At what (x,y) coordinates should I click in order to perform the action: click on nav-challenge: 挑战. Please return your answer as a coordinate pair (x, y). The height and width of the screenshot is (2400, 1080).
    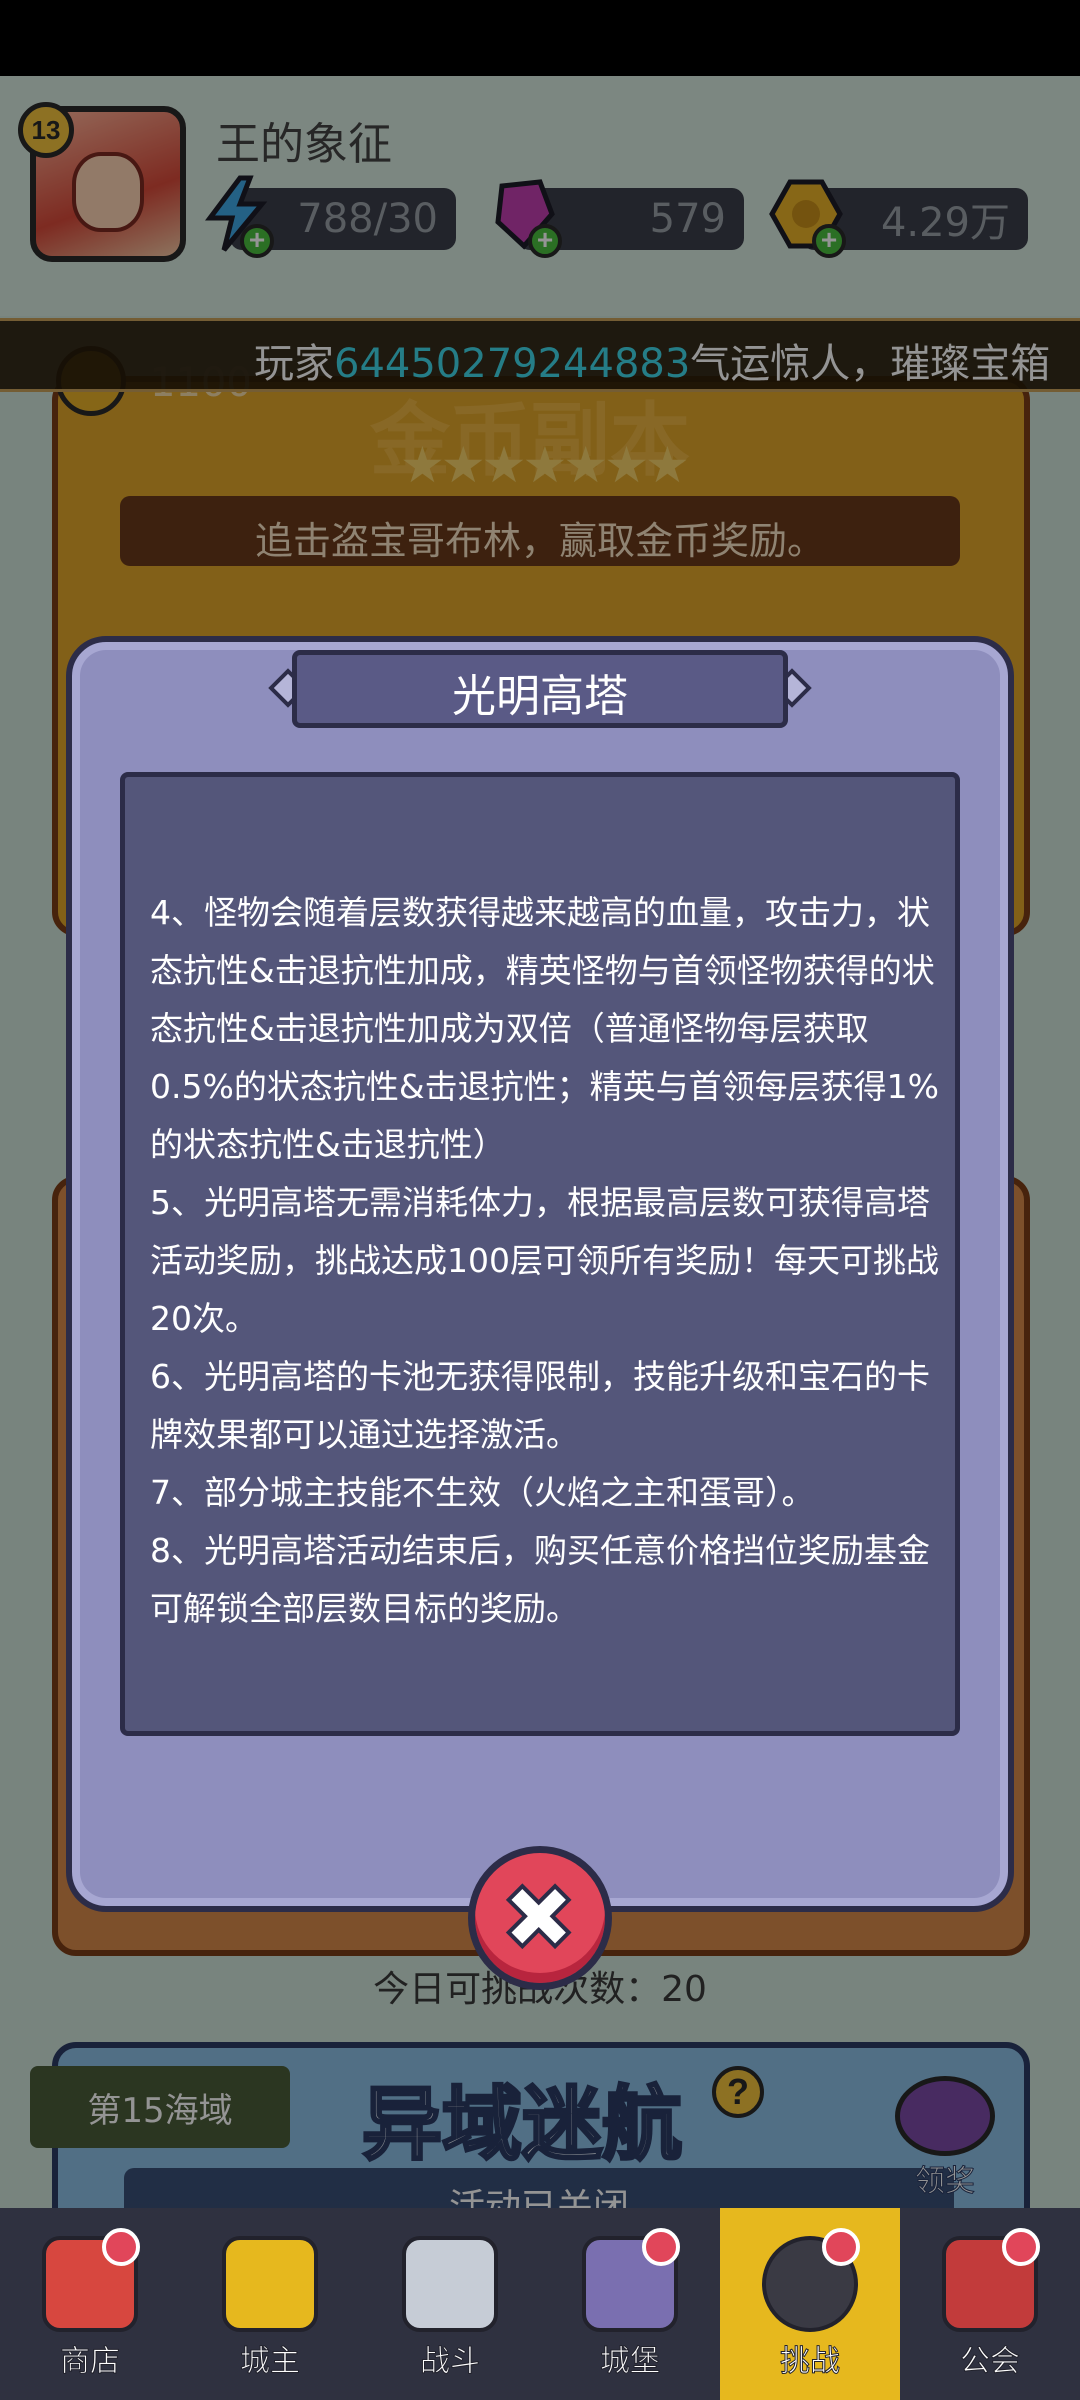
    Looking at the image, I should click on (810, 2304).